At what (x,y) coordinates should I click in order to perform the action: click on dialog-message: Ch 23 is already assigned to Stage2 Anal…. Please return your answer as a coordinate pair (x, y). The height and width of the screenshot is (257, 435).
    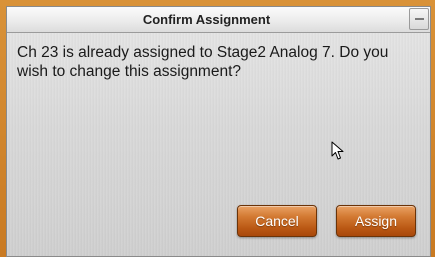
    Looking at the image, I should click on (203, 62).